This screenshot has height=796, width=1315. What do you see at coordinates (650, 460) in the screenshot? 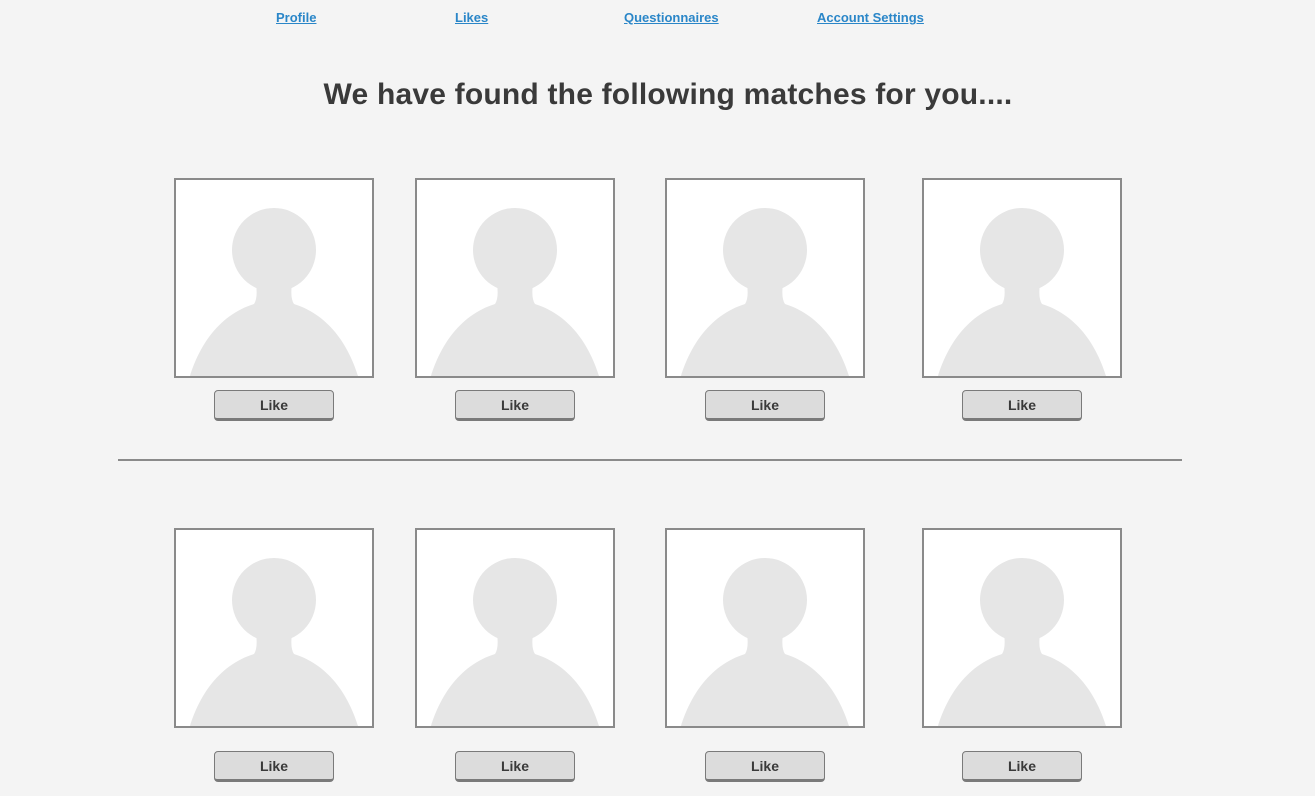
I see `row-divider` at bounding box center [650, 460].